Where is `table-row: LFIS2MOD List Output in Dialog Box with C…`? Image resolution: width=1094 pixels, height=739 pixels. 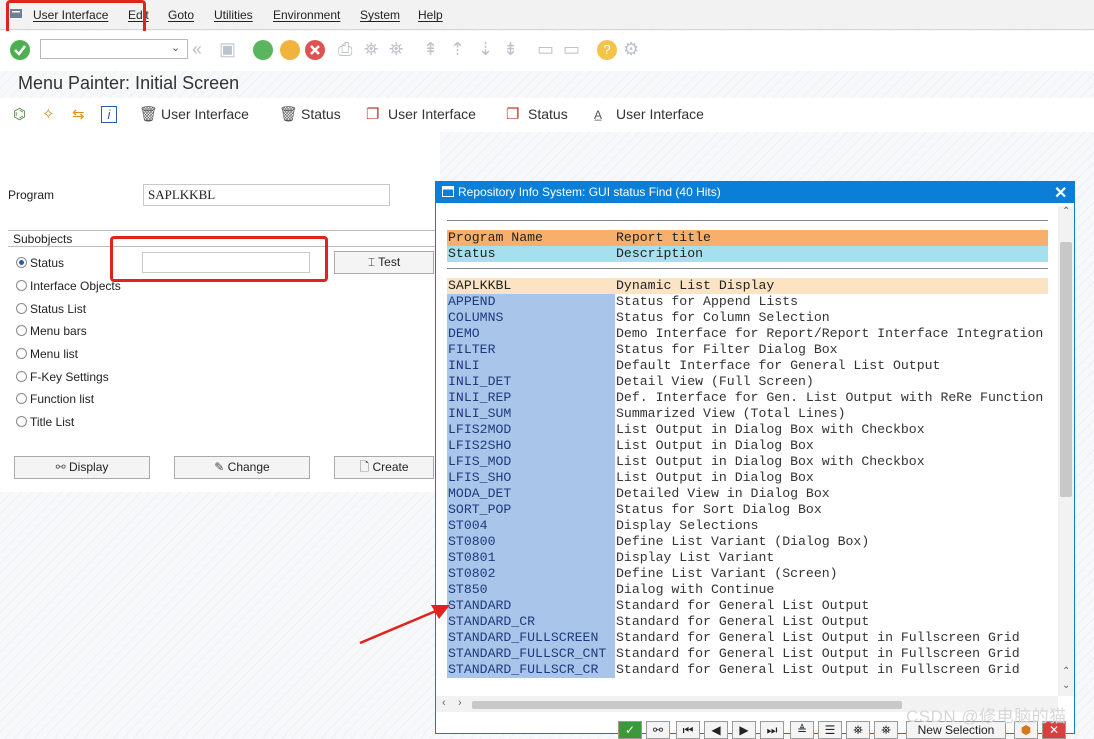
table-row: LFIS2MOD List Output in Dialog Box with C… is located at coordinates (747, 430).